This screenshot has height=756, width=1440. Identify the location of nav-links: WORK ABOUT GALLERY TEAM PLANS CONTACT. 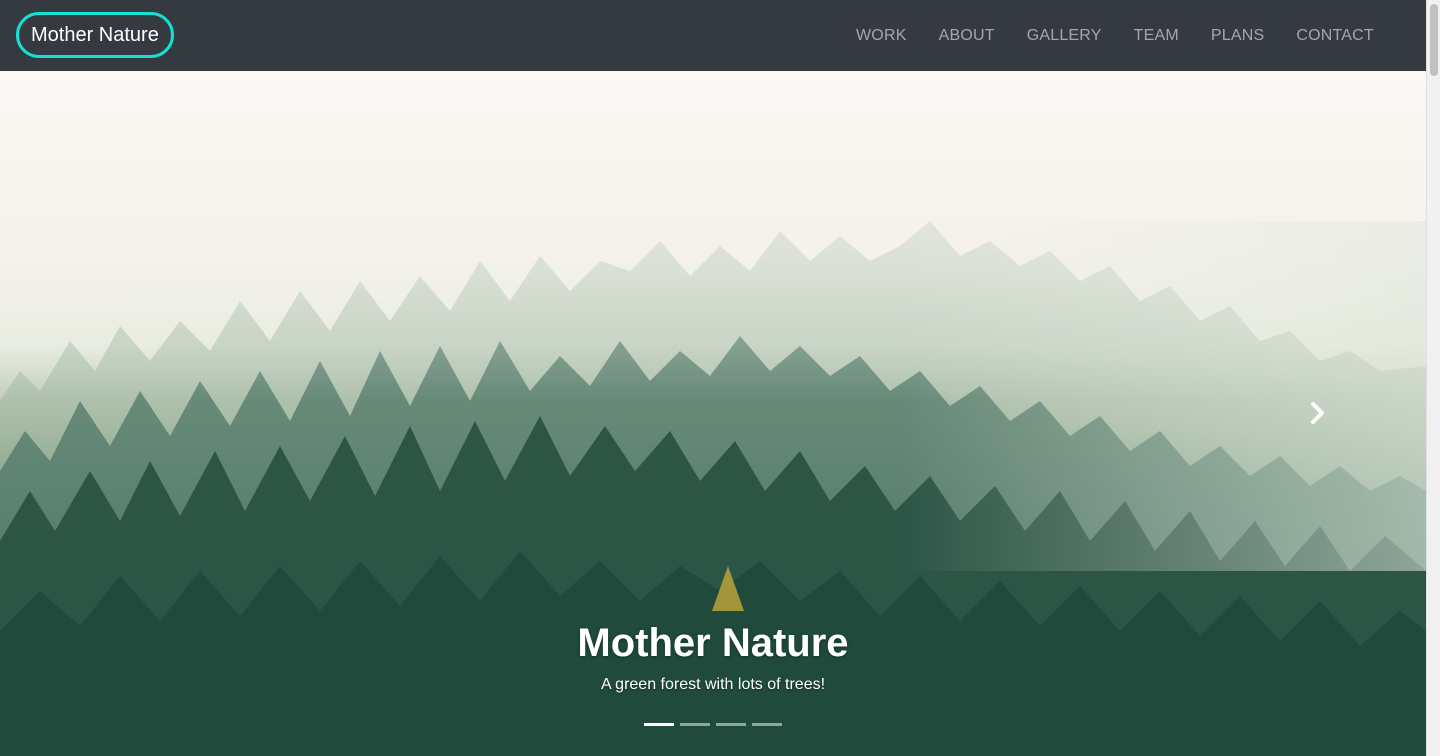
(1115, 35).